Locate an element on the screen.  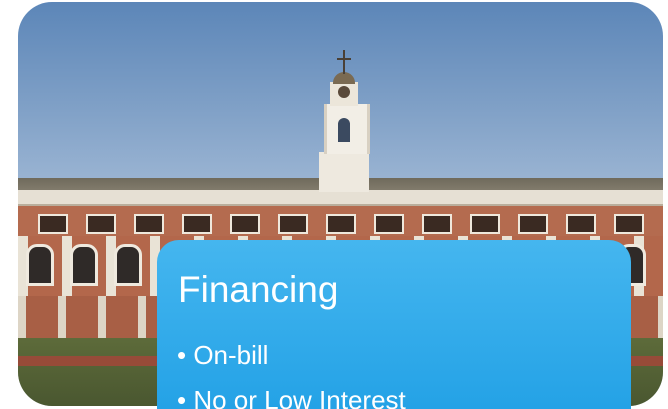
bullet-item: • No or Low Interest is located at coordinates (291, 397).